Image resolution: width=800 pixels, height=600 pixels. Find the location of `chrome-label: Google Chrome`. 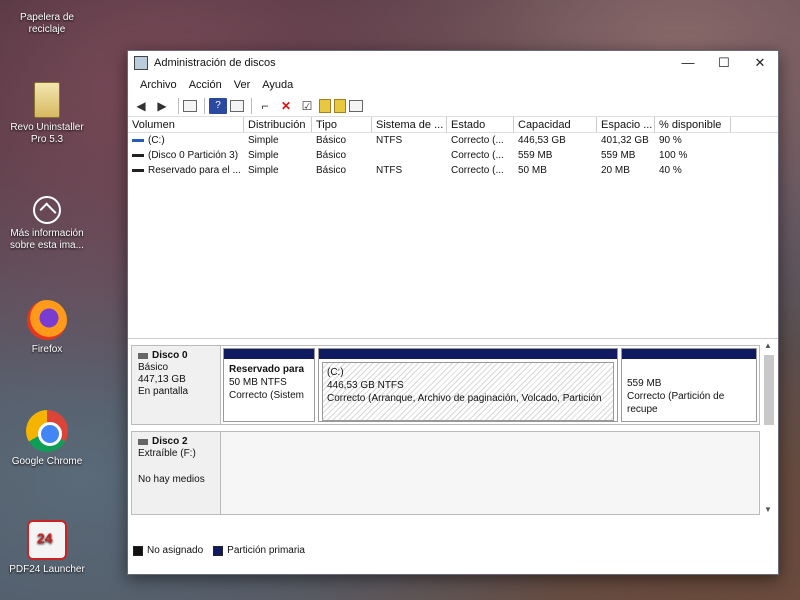

chrome-label: Google Chrome is located at coordinates (47, 461).